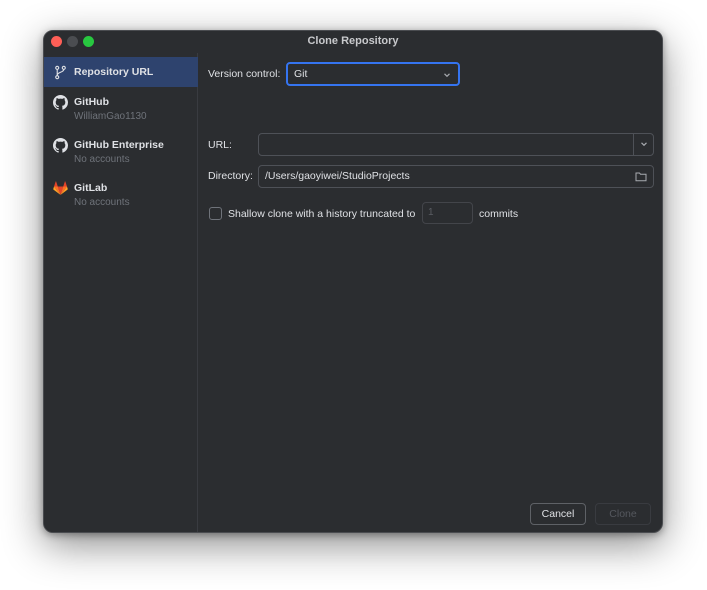 This screenshot has width=707, height=590. What do you see at coordinates (301, 74) in the screenshot?
I see `version-control-value: Git` at bounding box center [301, 74].